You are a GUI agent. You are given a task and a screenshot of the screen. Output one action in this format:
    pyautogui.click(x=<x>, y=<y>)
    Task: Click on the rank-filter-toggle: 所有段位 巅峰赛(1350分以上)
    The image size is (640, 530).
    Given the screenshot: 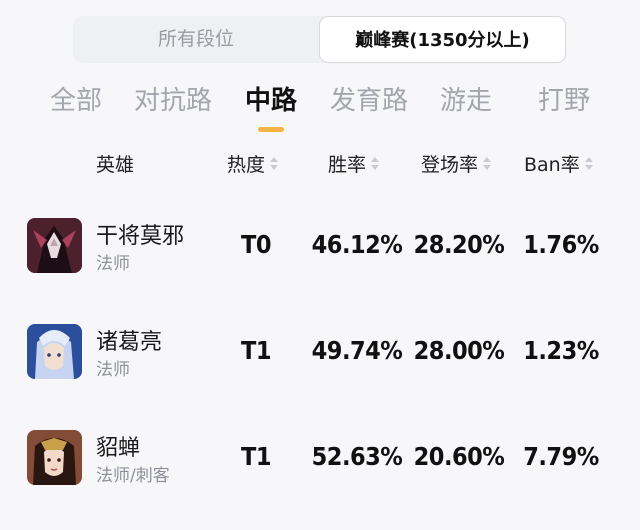 What is the action you would take?
    pyautogui.click(x=319, y=39)
    